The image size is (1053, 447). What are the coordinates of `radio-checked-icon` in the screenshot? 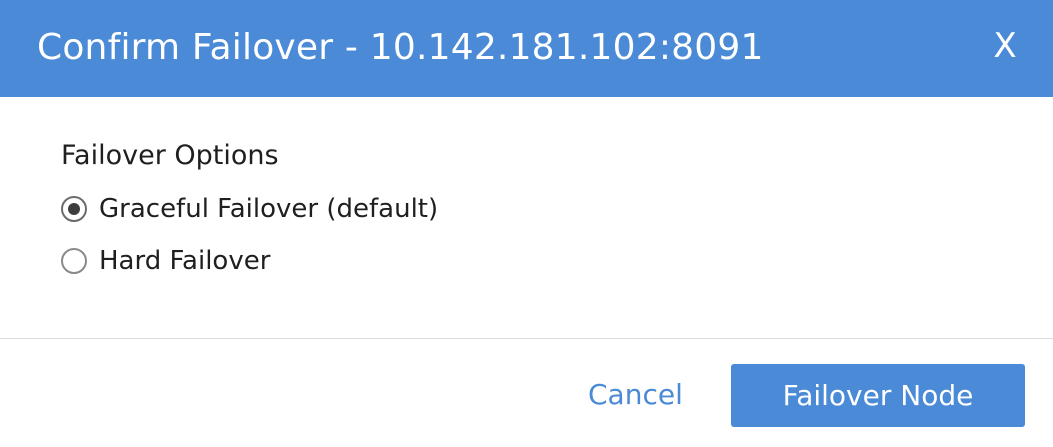 It's located at (74, 209).